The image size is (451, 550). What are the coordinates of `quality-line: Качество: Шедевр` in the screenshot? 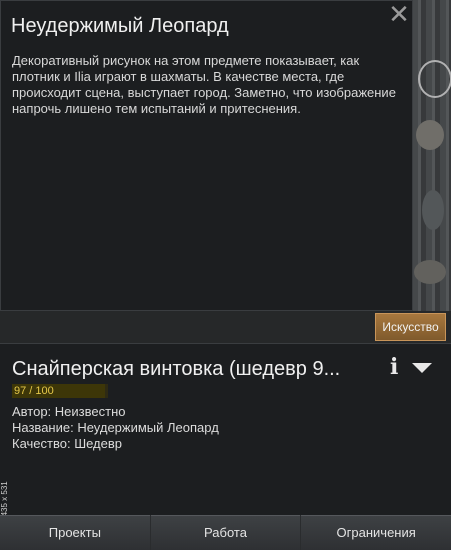 It's located at (67, 443).